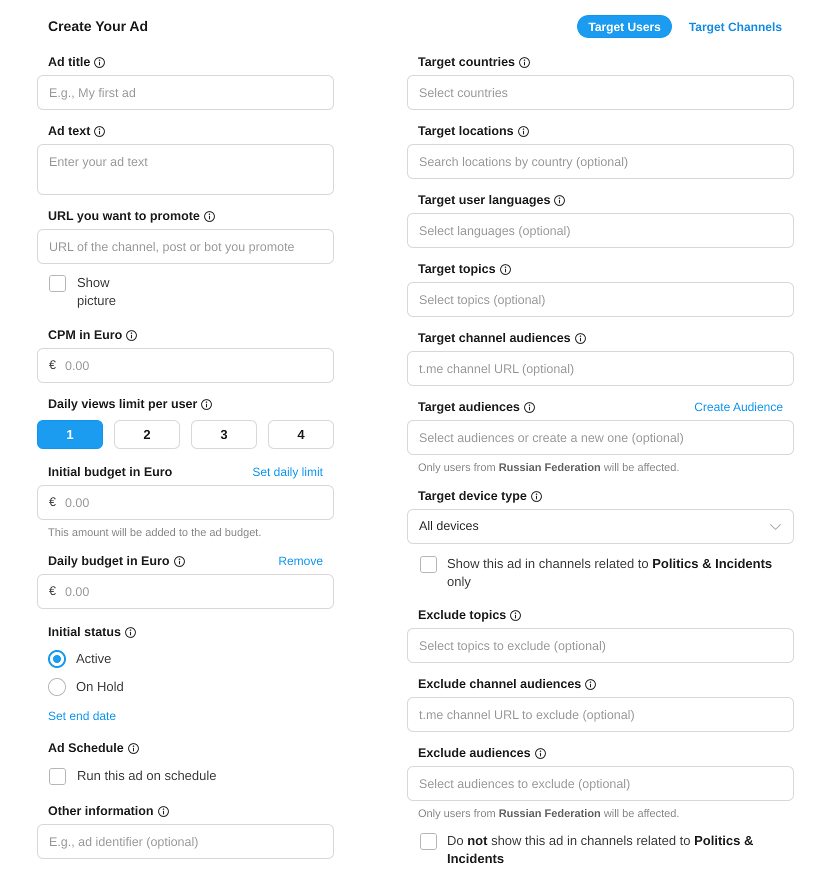 Image resolution: width=829 pixels, height=883 pixels. I want to click on option-button: 4, so click(301, 434).